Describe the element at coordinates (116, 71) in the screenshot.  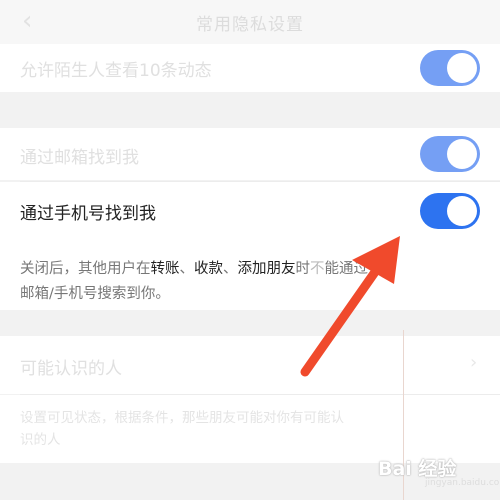
I see `setting-label: 允许陌生人查看10条动态` at that location.